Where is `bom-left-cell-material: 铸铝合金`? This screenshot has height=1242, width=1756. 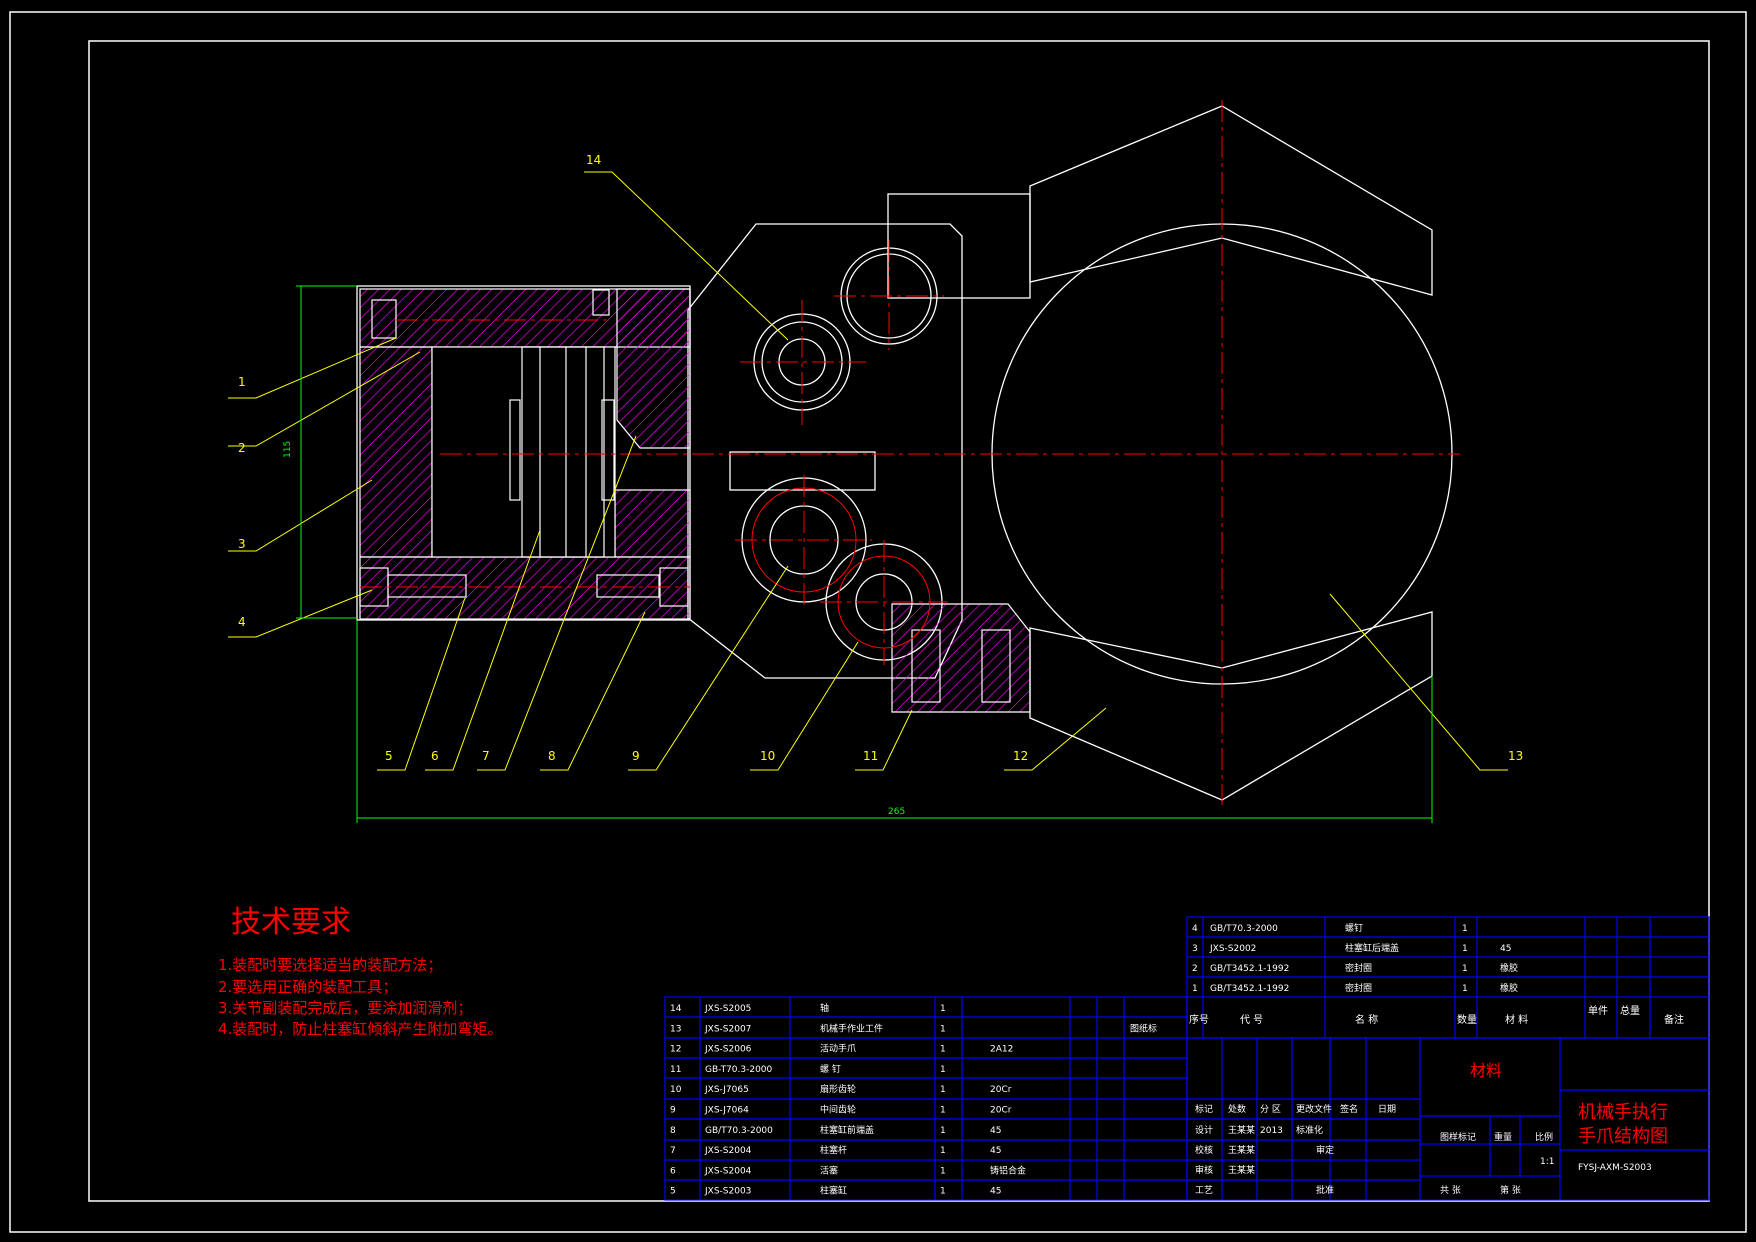
bom-left-cell-material: 铸铝合金 is located at coordinates (1008, 1170).